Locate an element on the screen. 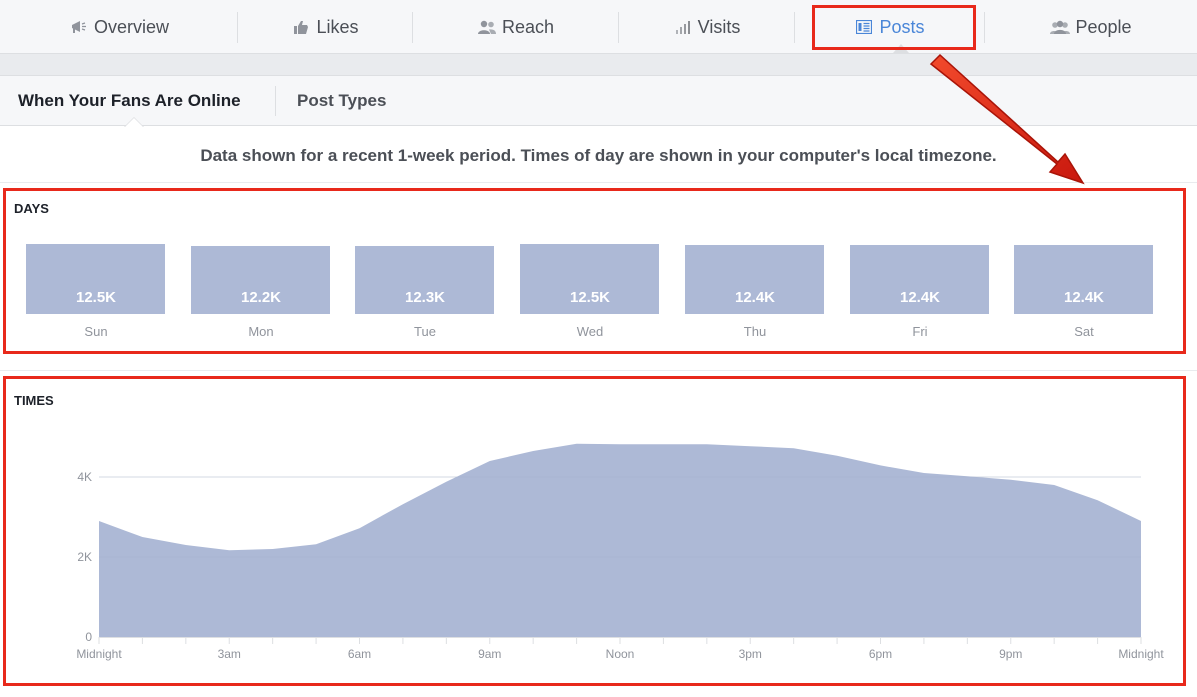 Image resolution: width=1197 pixels, height=697 pixels. tab-label: Visits is located at coordinates (719, 26).